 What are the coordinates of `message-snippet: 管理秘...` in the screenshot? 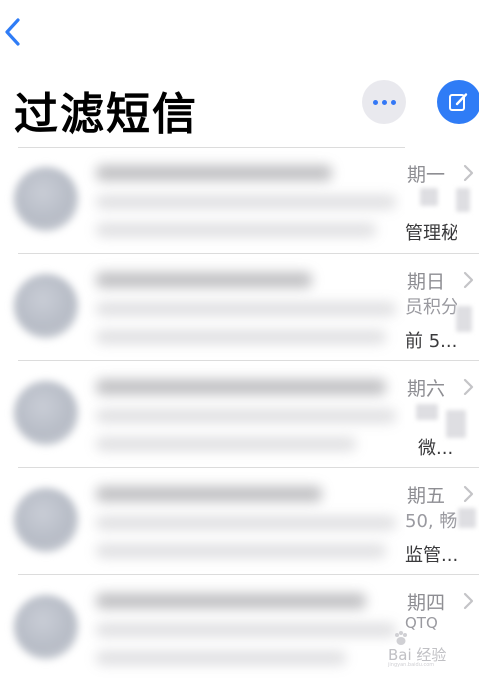 It's located at (431, 233).